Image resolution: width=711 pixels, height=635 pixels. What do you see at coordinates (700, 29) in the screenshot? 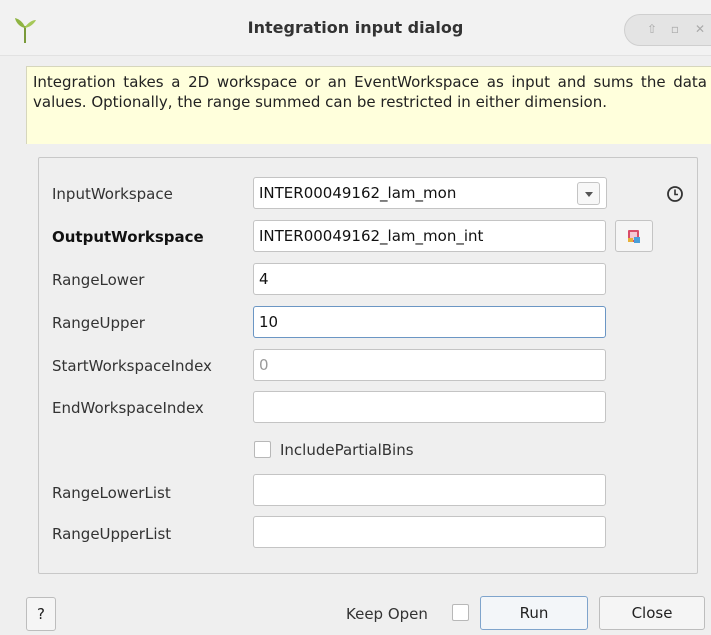
I see `close-window-icon: ✕` at bounding box center [700, 29].